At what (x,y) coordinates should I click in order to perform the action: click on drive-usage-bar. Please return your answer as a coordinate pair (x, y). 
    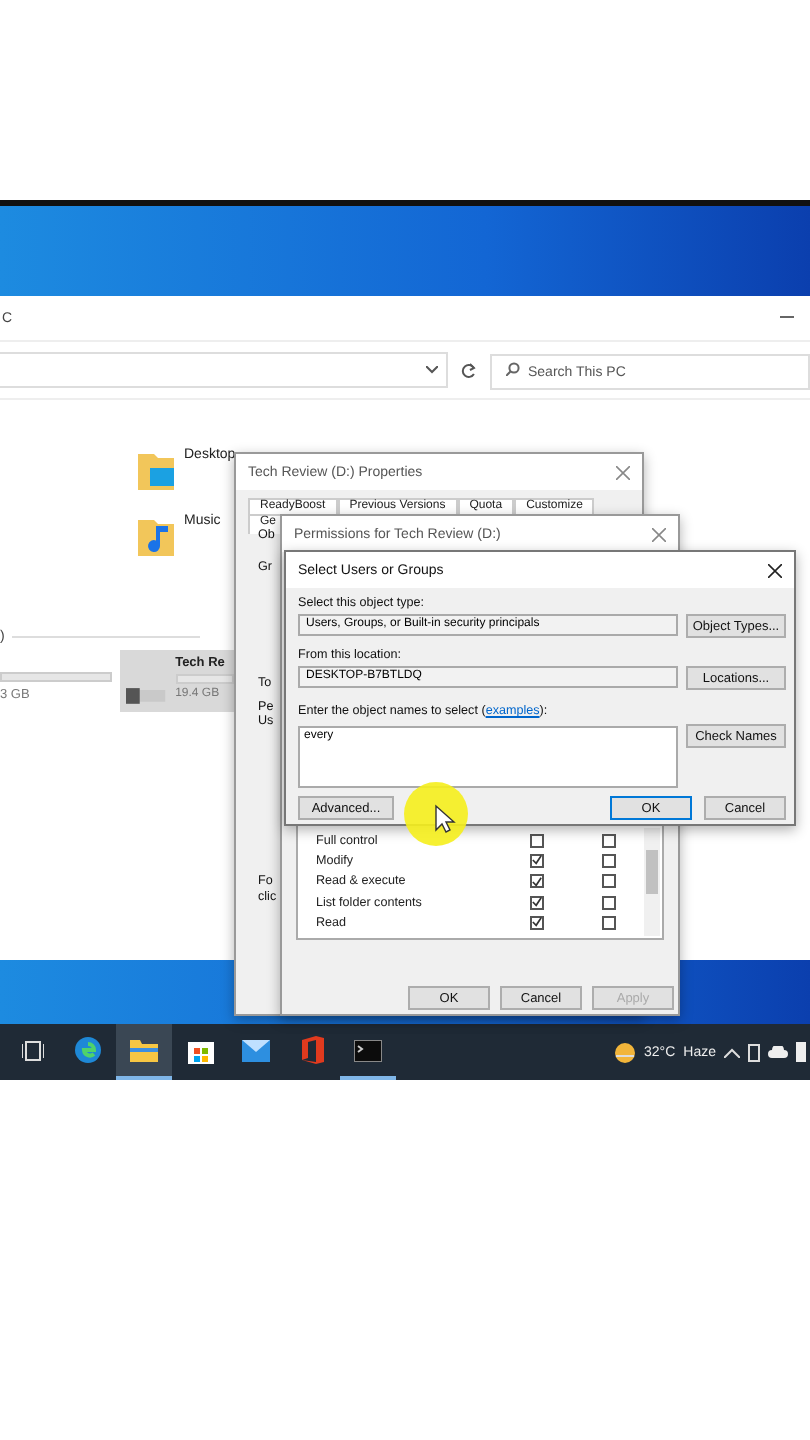
    Looking at the image, I should click on (56, 677).